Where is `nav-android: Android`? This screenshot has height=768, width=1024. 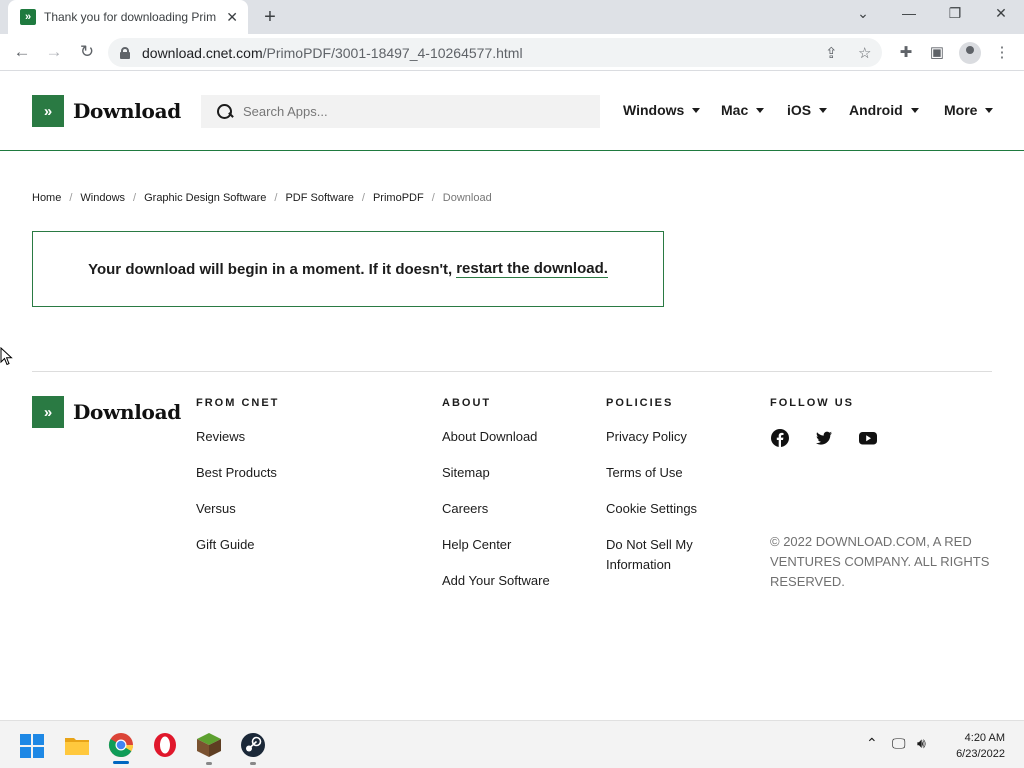 nav-android: Android is located at coordinates (884, 110).